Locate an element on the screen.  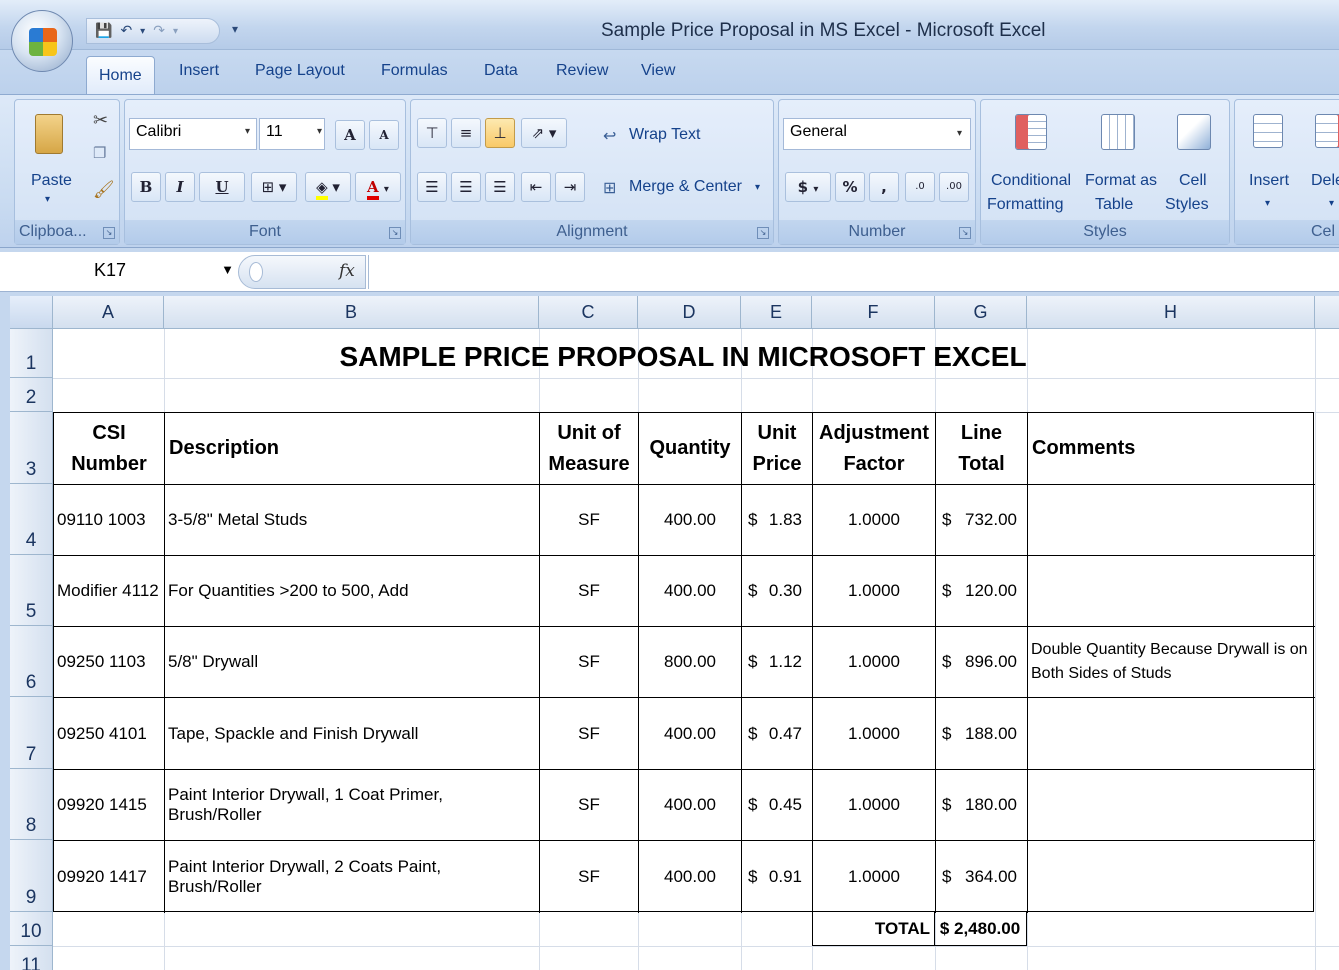
cell-line-total: $188.00 is located at coordinates (982, 734).